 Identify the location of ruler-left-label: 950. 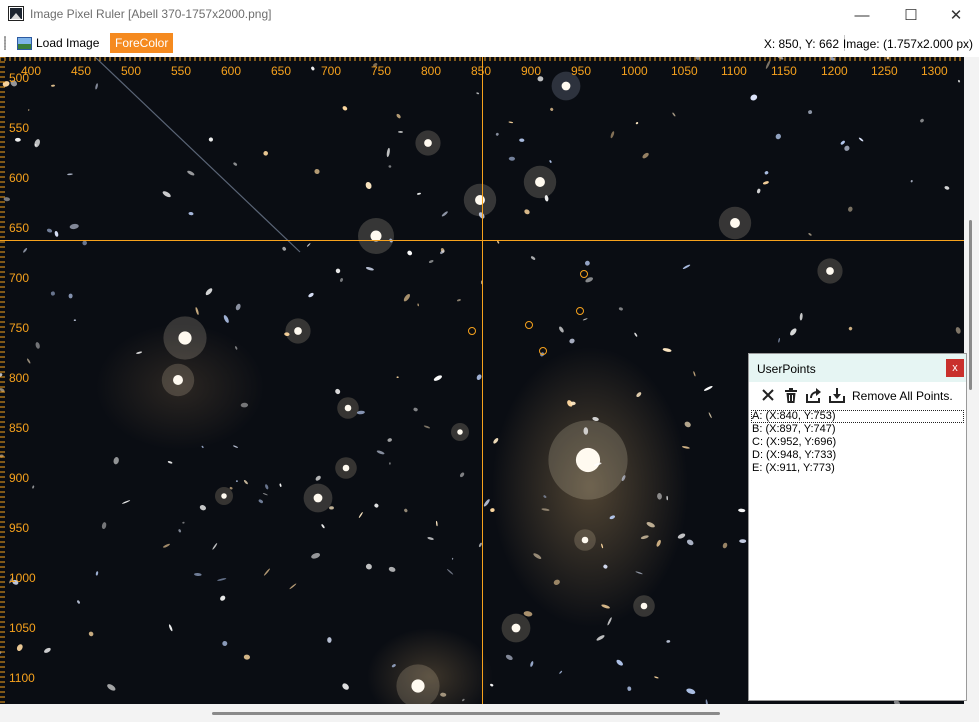
(19, 528).